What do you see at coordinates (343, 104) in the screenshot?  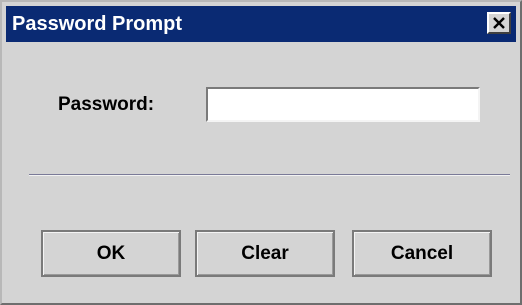 I see `password-field` at bounding box center [343, 104].